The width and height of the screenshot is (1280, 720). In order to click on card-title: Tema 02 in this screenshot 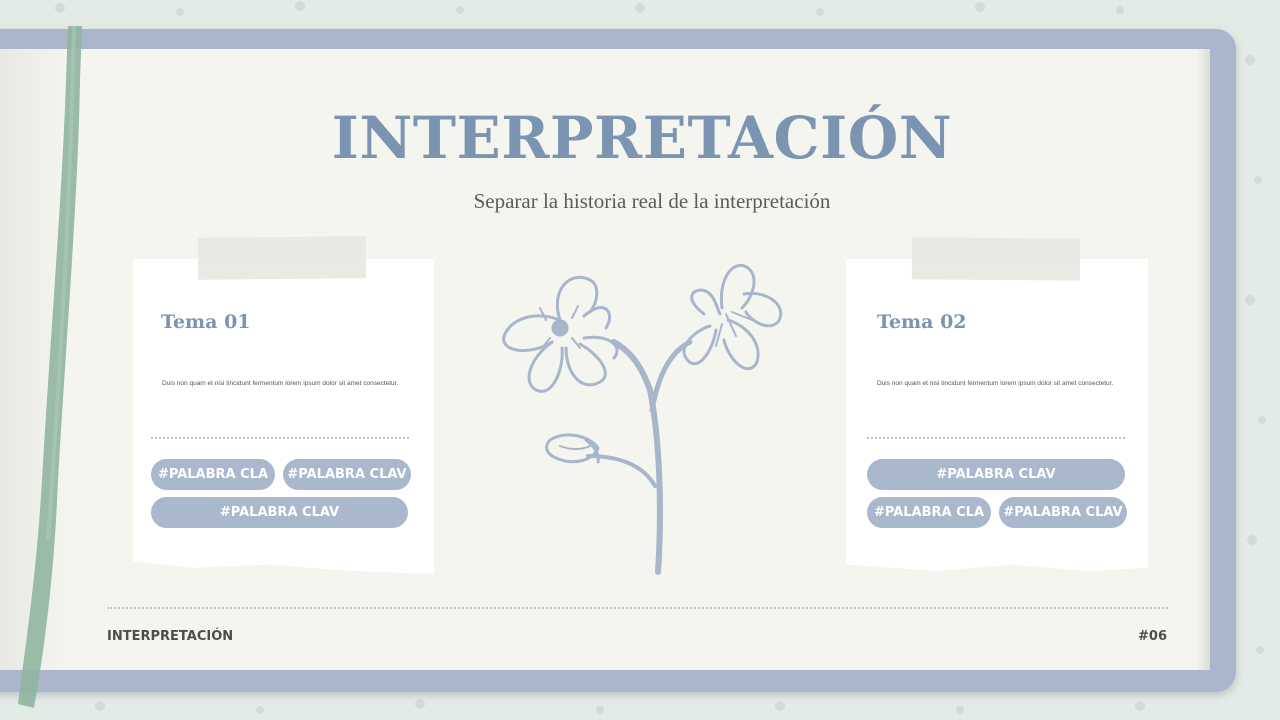, I will do `click(922, 322)`.